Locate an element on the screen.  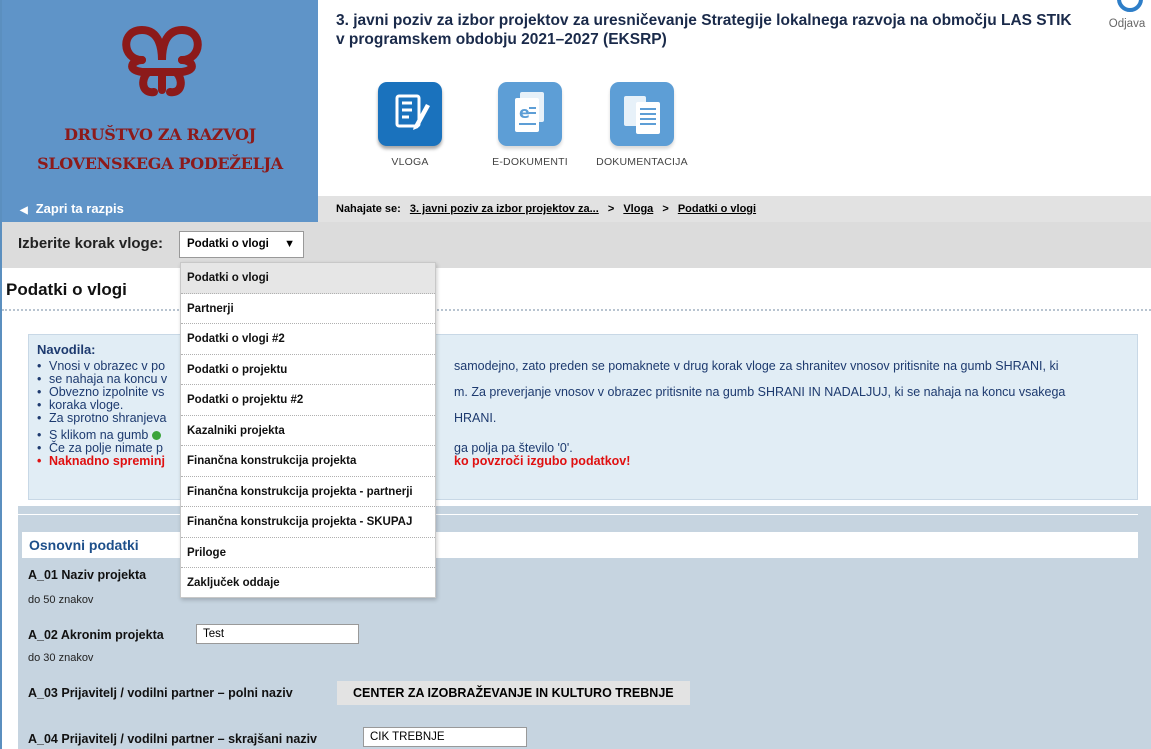
instruction-text: se nahaja na koncu v is located at coordinates (108, 379).